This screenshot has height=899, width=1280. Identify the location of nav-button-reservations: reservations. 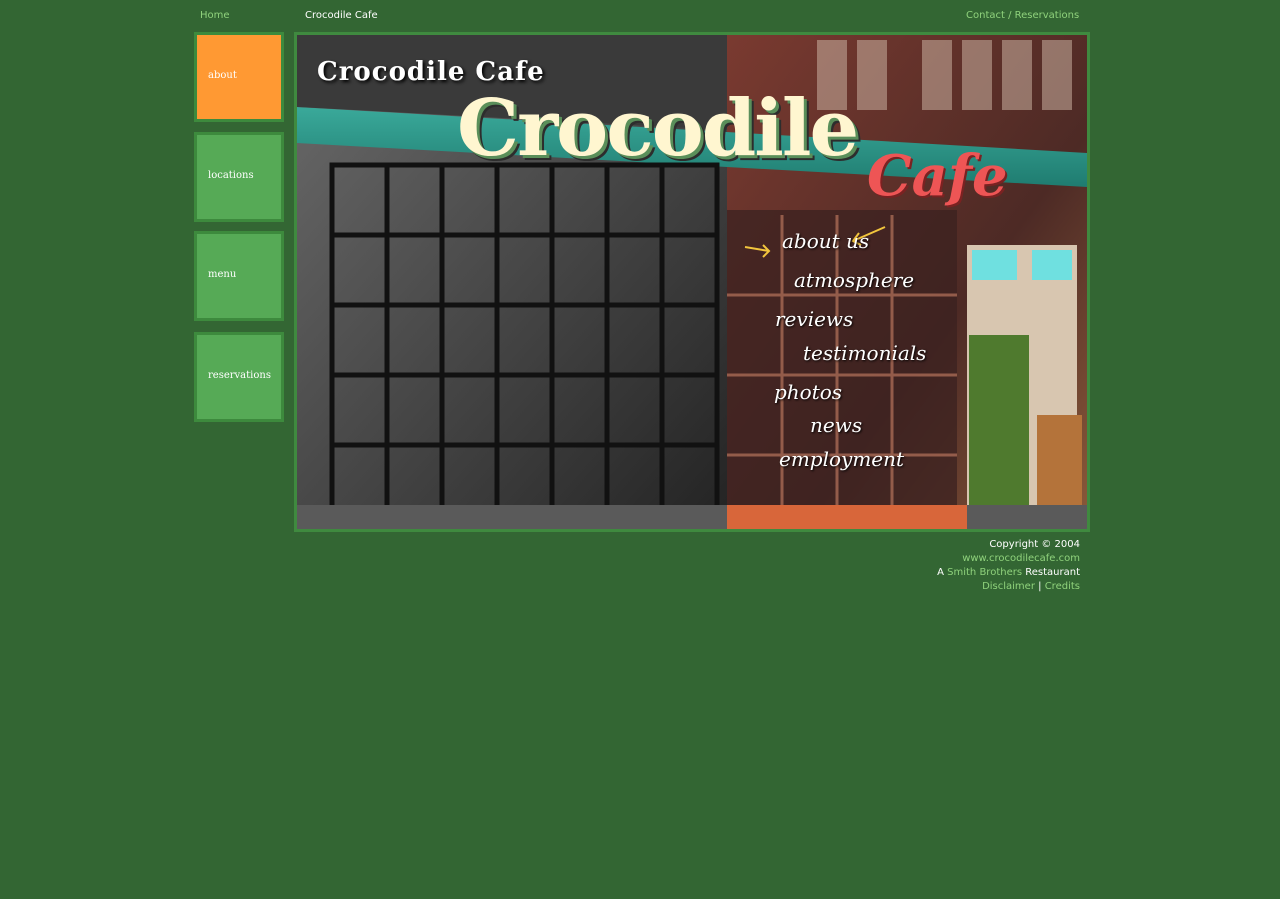
(239, 377).